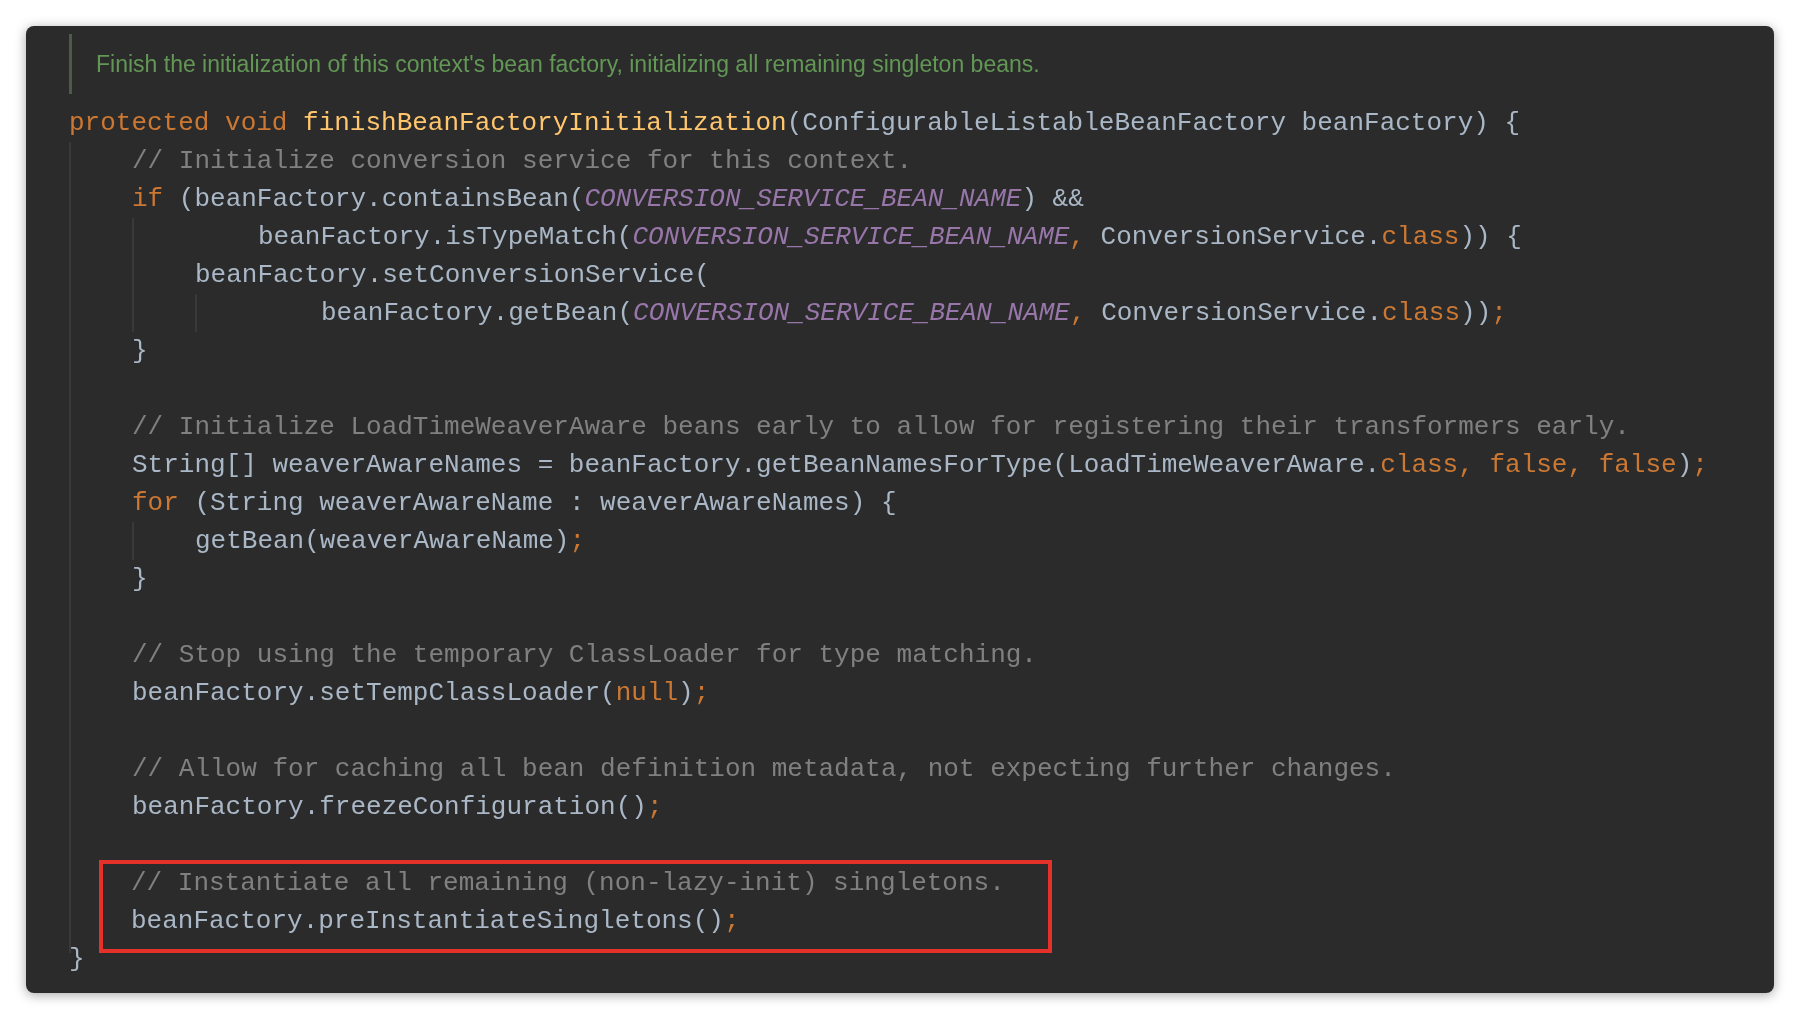 The height and width of the screenshot is (1020, 1800). I want to click on code-line: // Instantiate all remaining (non-lazy-init) singletons., so click(568, 883).